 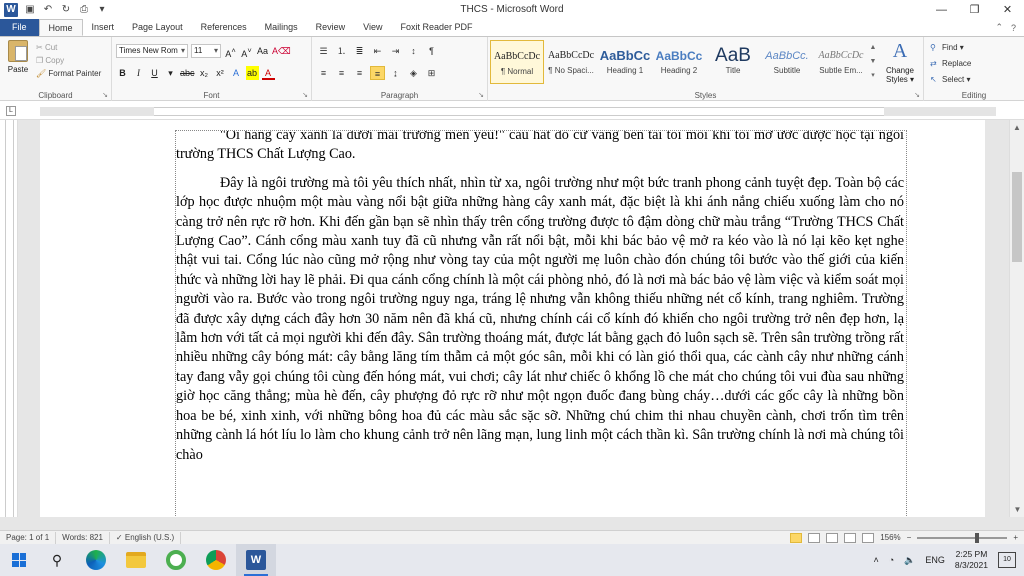 What do you see at coordinates (68, 73) in the screenshot?
I see `format-painter-button: 🖌 Format Painter` at bounding box center [68, 73].